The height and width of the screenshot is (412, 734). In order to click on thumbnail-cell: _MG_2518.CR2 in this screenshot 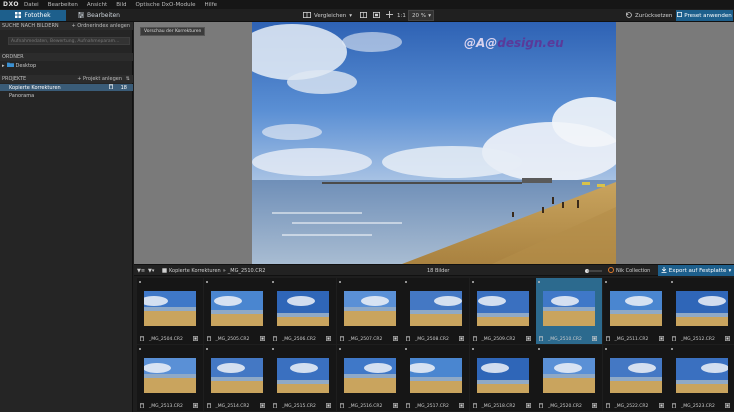, I will do `click(502, 378)`.